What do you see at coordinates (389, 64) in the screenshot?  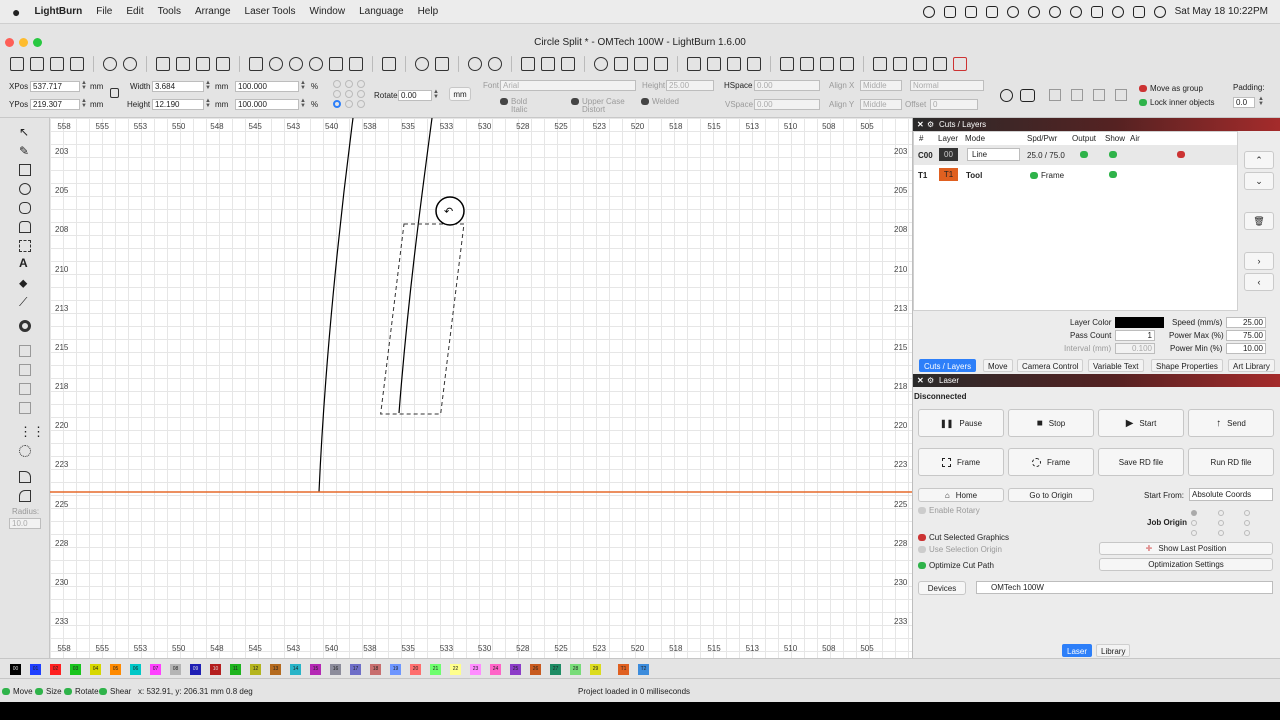 I see `monitor-icon` at bounding box center [389, 64].